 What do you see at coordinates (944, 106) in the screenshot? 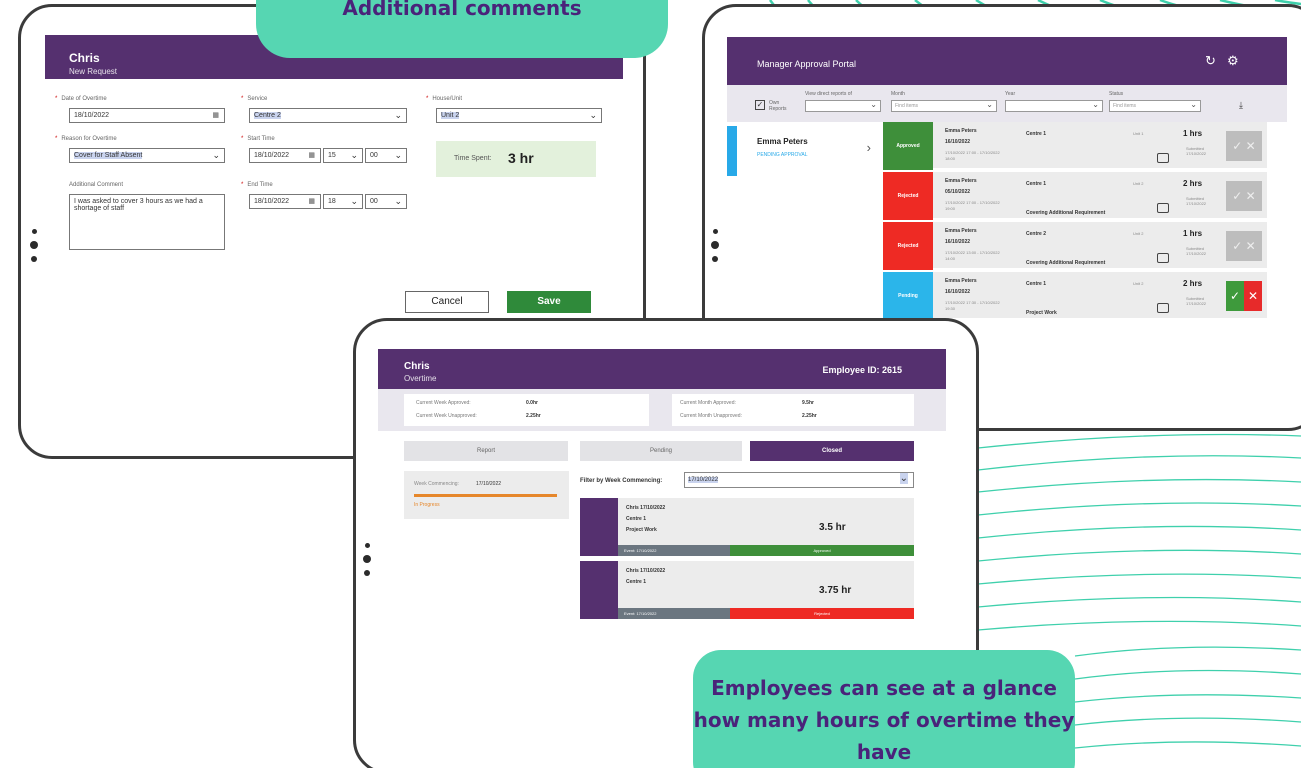
I see `month-dropdown: Find items ⌄` at bounding box center [944, 106].